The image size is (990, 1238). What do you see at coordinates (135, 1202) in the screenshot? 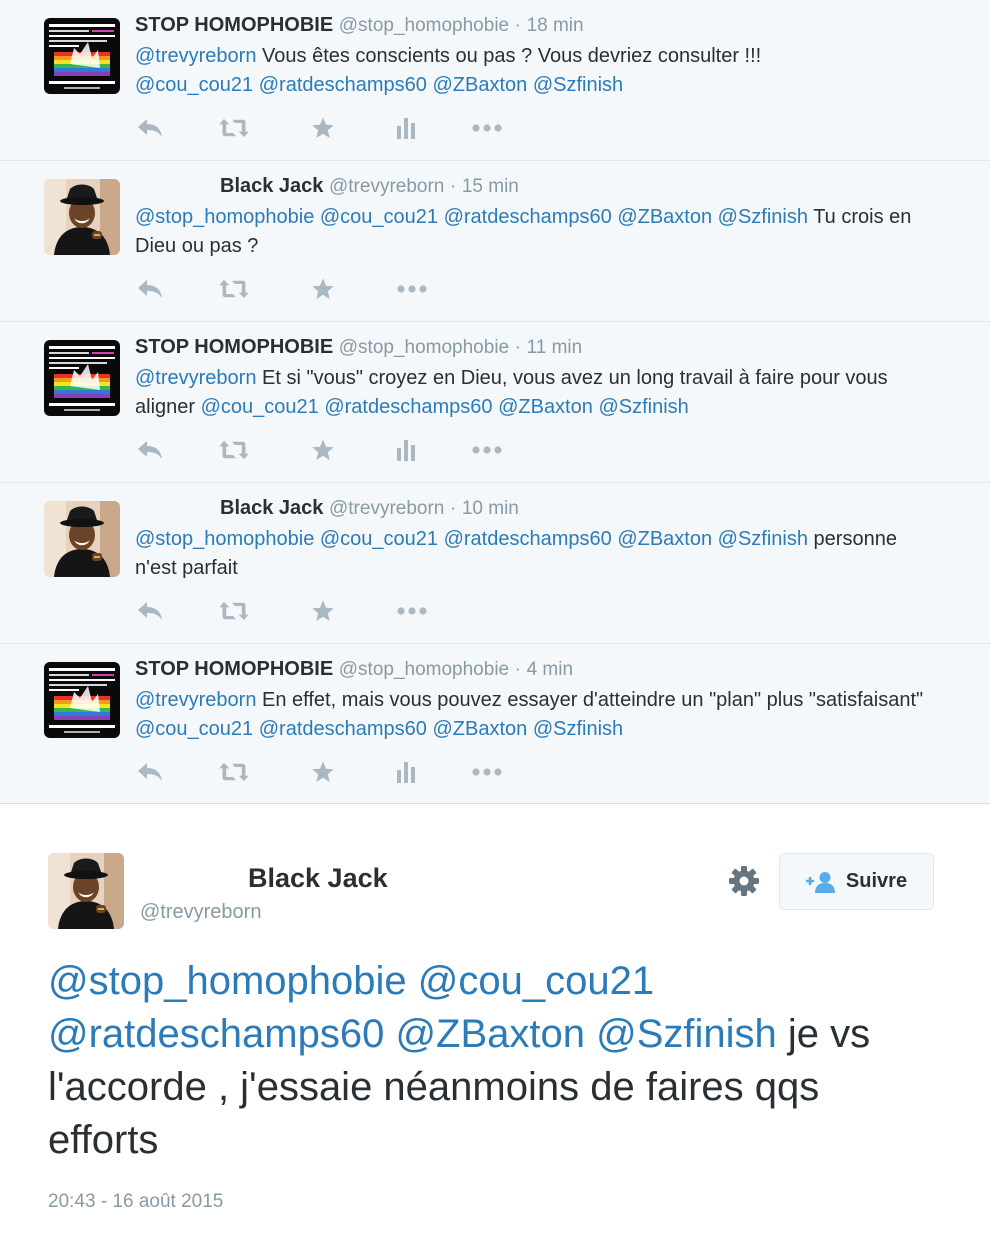
I see `tweet-timestamp: 20:43 - 16 août 2015` at bounding box center [135, 1202].